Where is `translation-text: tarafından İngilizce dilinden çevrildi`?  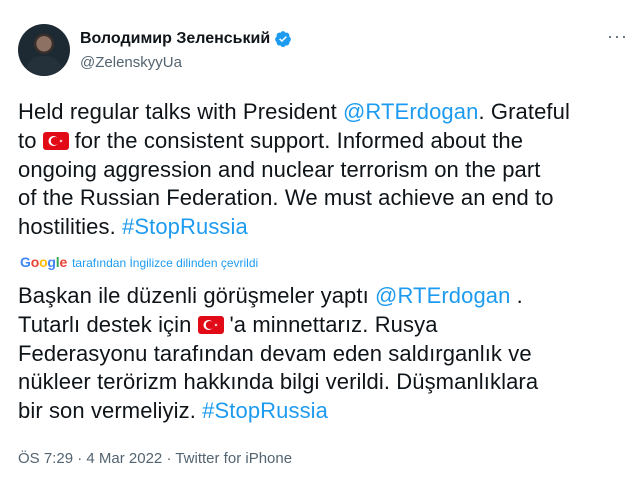
translation-text: tarafından İngilizce dilinden çevrildi is located at coordinates (165, 263).